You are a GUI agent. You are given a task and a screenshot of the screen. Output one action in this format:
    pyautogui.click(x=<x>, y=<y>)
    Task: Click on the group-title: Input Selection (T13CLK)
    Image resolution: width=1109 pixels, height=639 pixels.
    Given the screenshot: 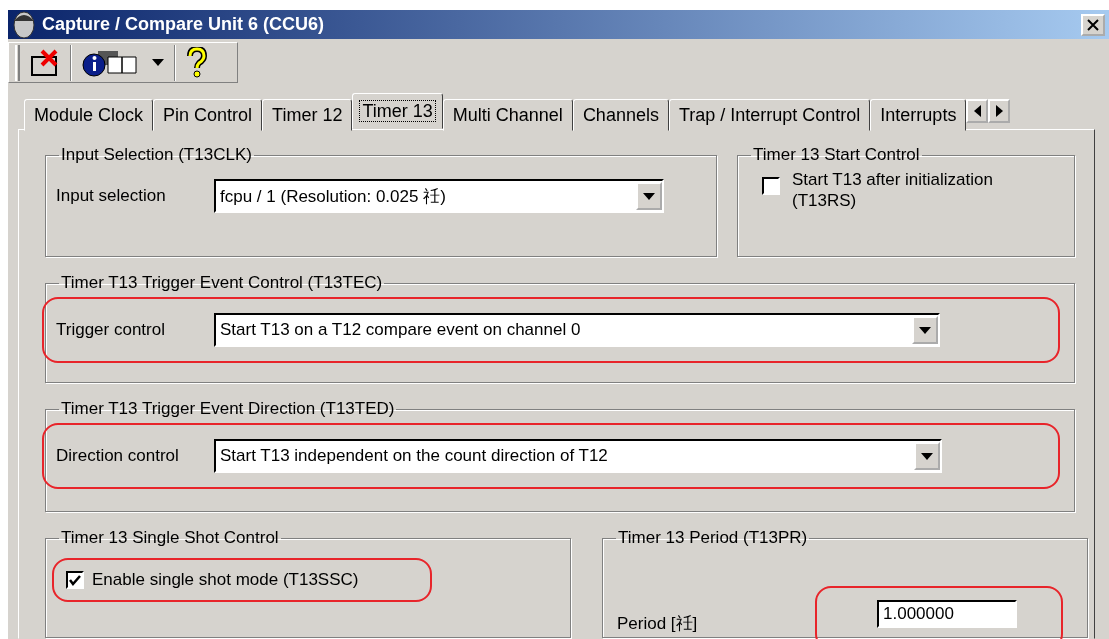 What is the action you would take?
    pyautogui.click(x=156, y=155)
    